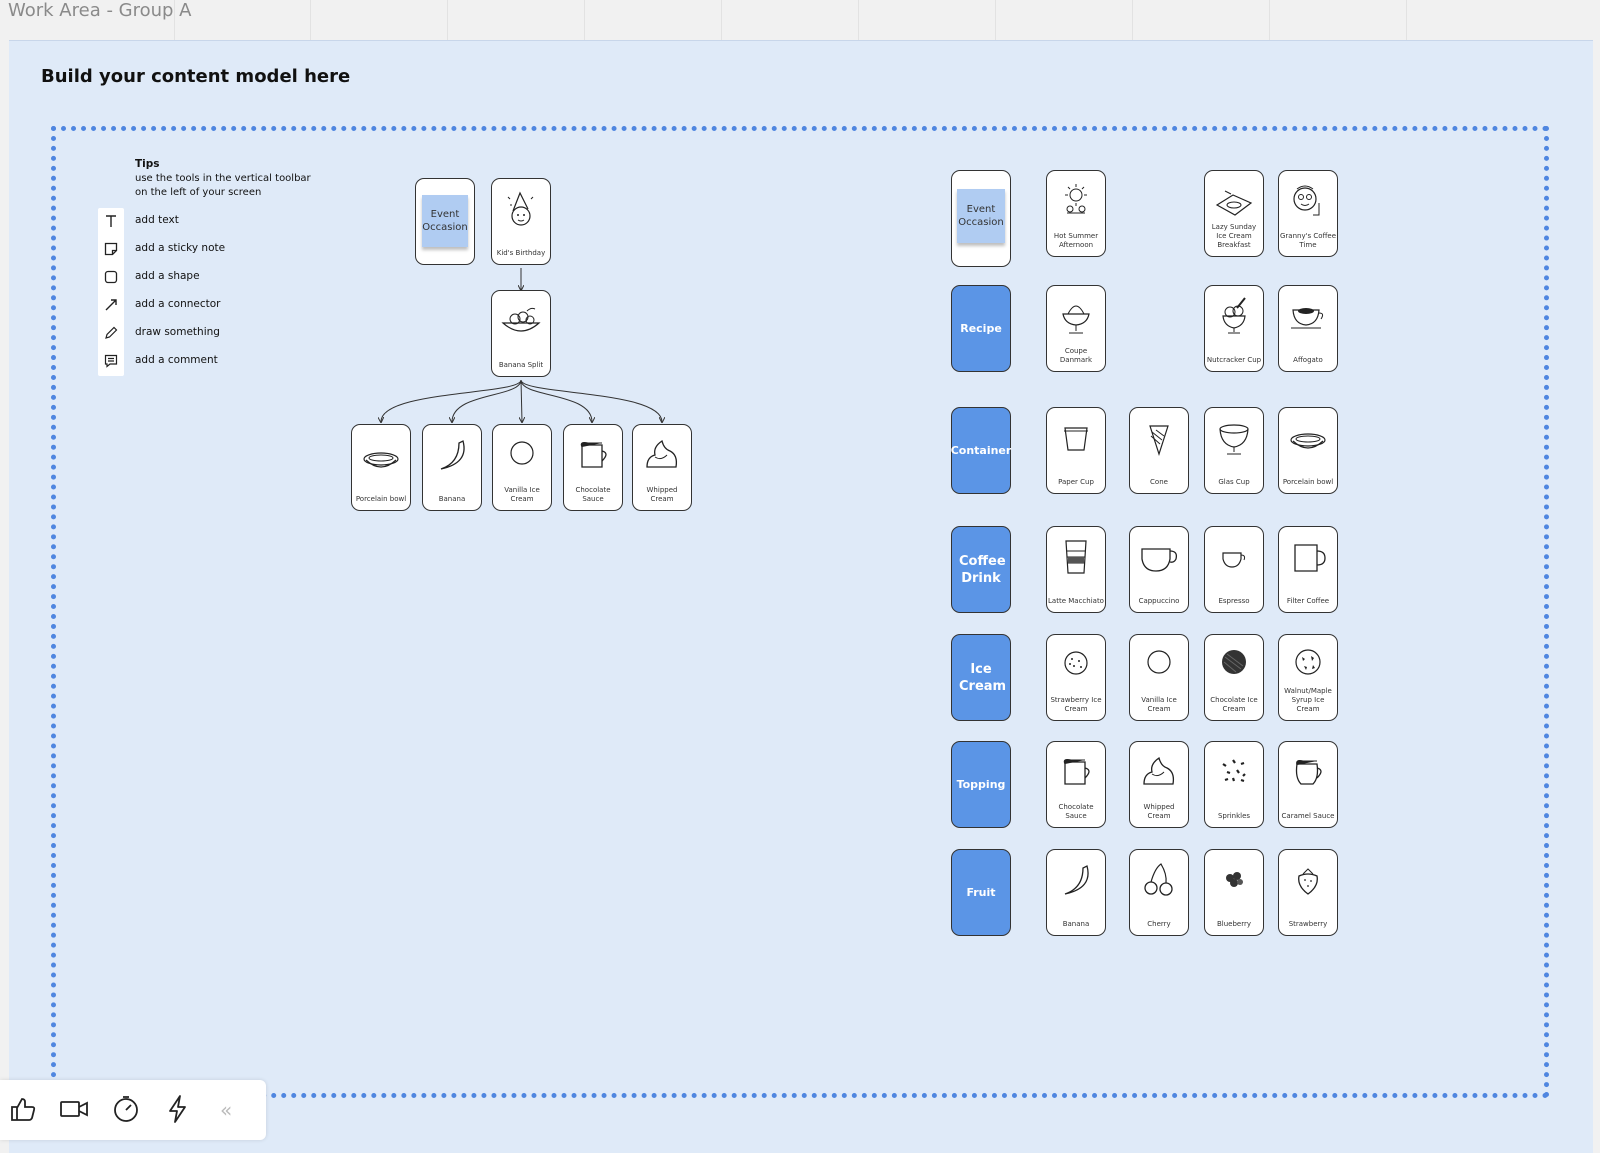 Image resolution: width=1600 pixels, height=1153 pixels. Describe the element at coordinates (1159, 482) in the screenshot. I see `card-label: Cone` at that location.